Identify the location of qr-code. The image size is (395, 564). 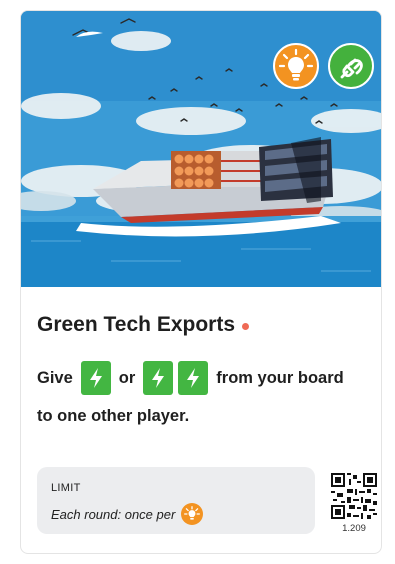
(354, 496).